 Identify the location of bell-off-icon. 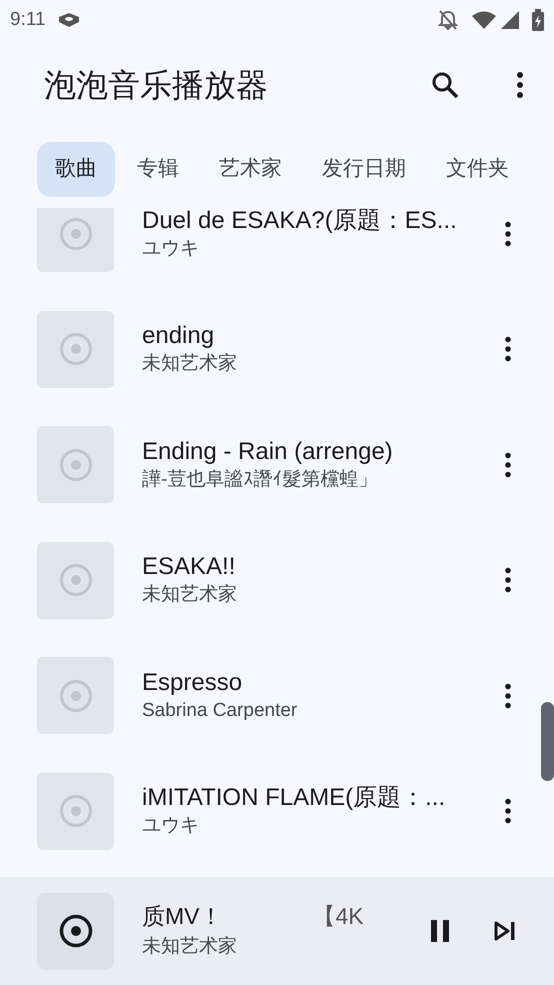
(448, 20).